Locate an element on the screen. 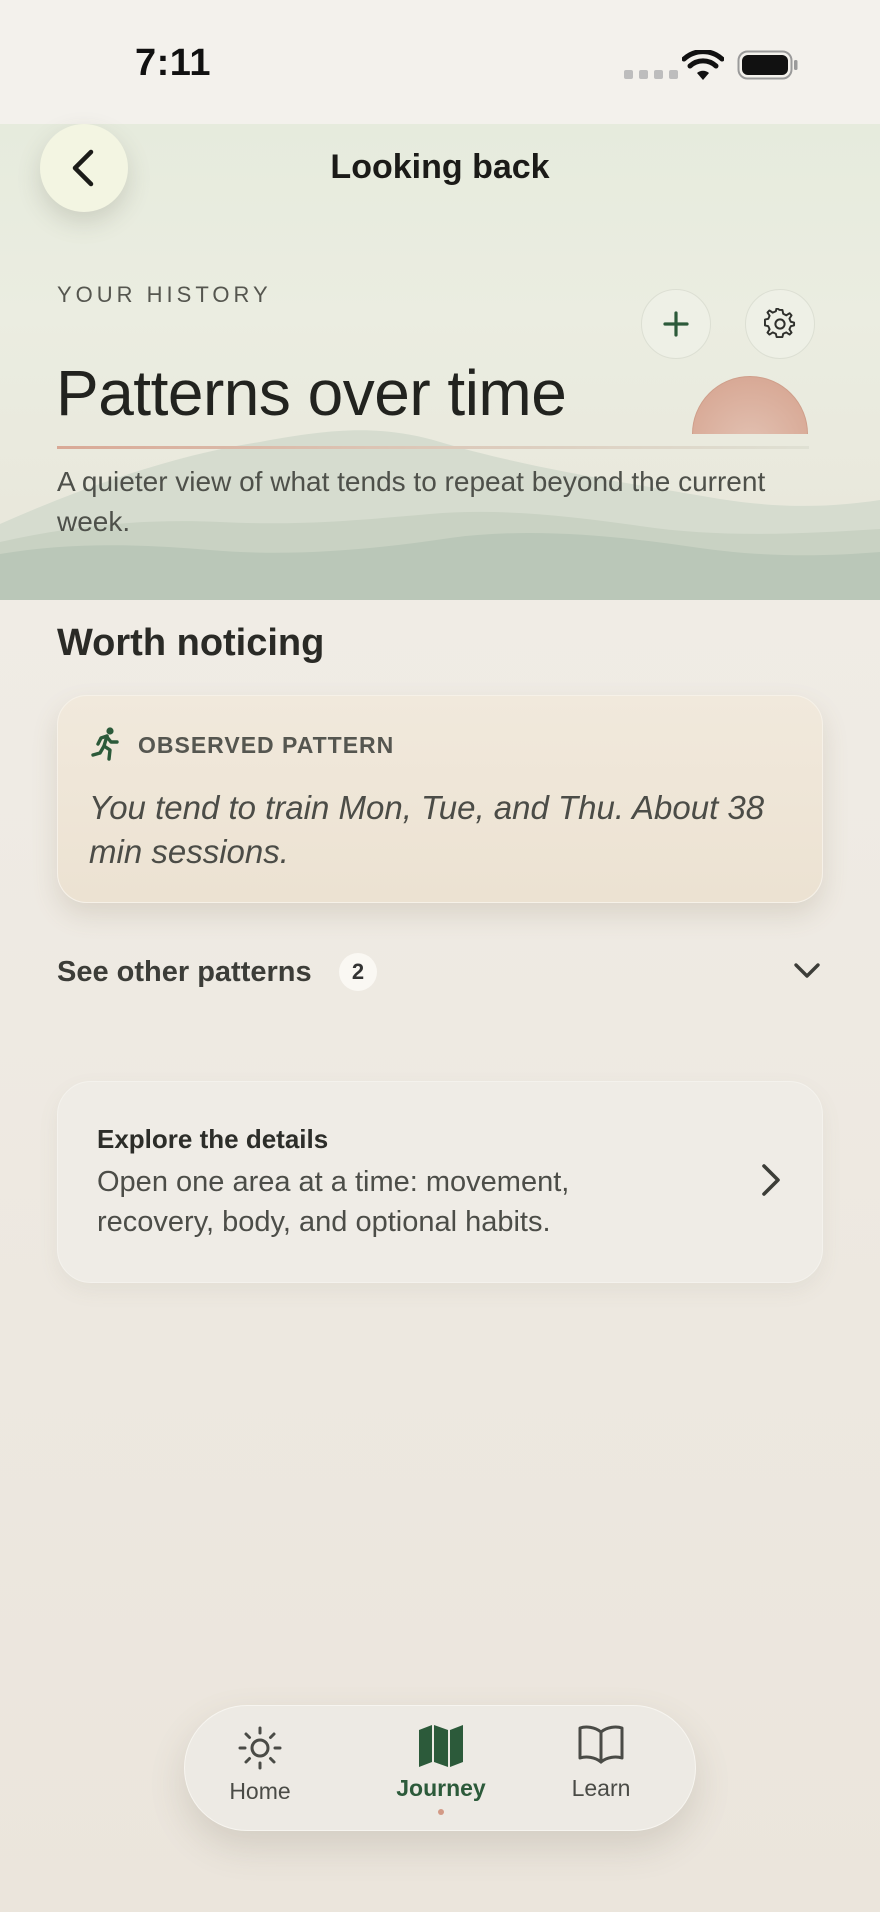  section-title-worth-noticing: Worth noticing is located at coordinates (191, 643).